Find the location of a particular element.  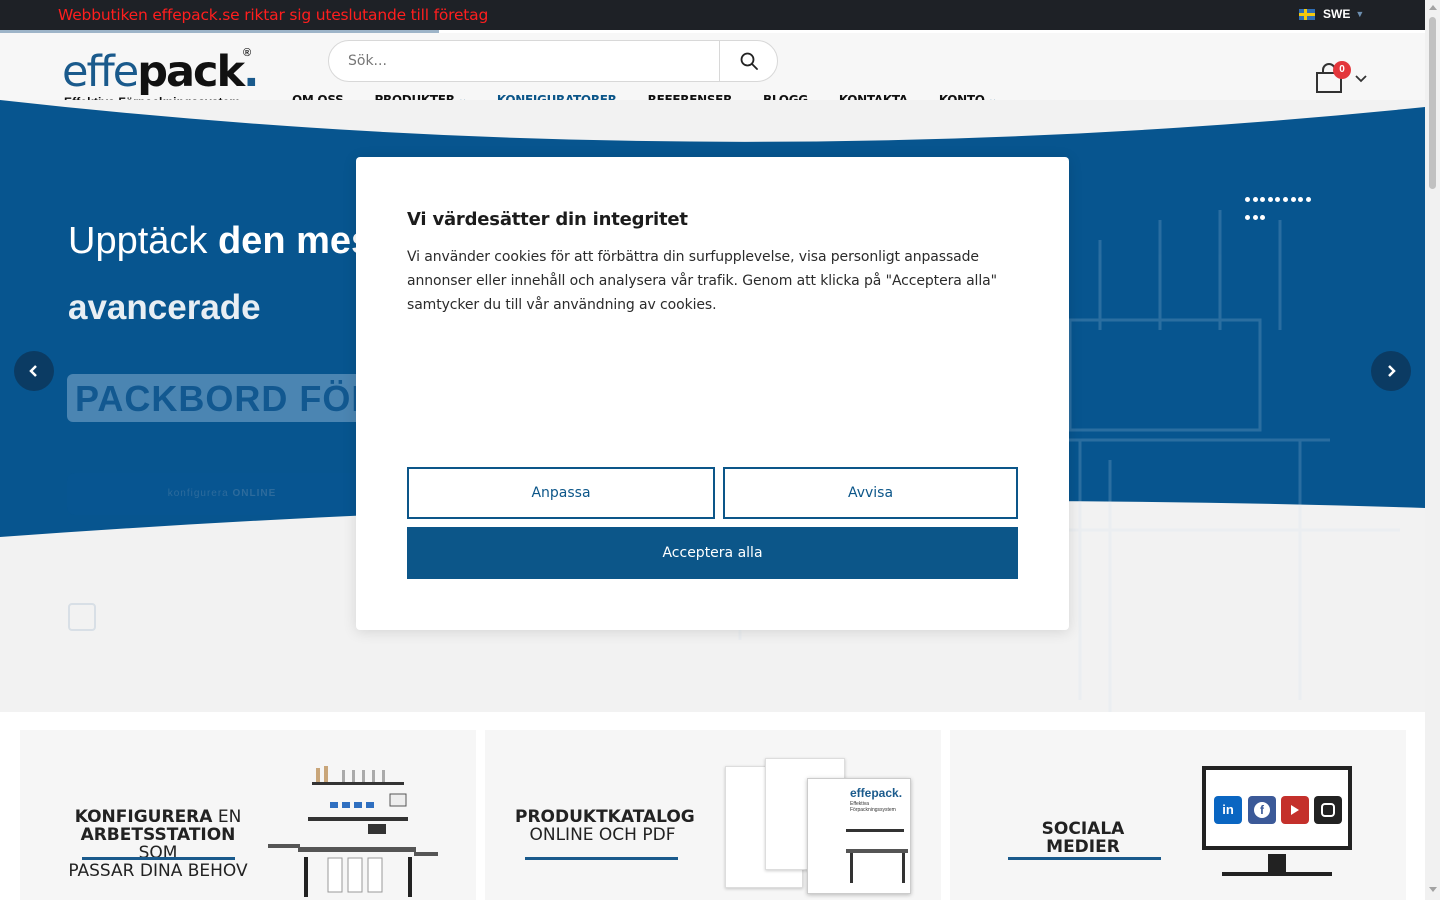

configure-online-button: konfigurera ONLINE is located at coordinates (222, 494).